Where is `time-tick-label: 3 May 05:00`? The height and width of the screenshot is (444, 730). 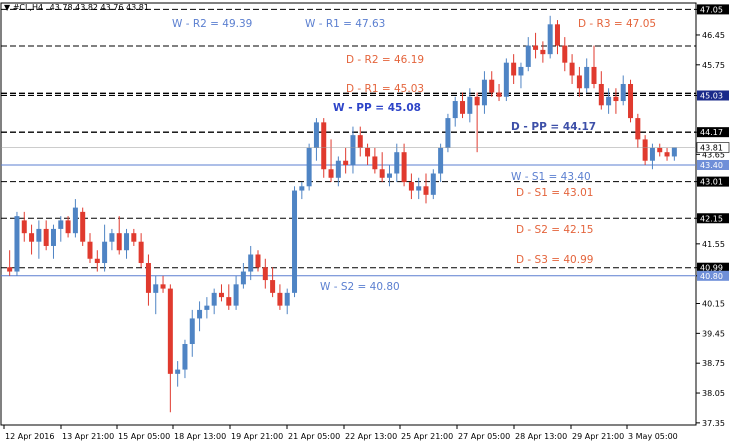
time-tick-label: 3 May 05:00 is located at coordinates (653, 436).